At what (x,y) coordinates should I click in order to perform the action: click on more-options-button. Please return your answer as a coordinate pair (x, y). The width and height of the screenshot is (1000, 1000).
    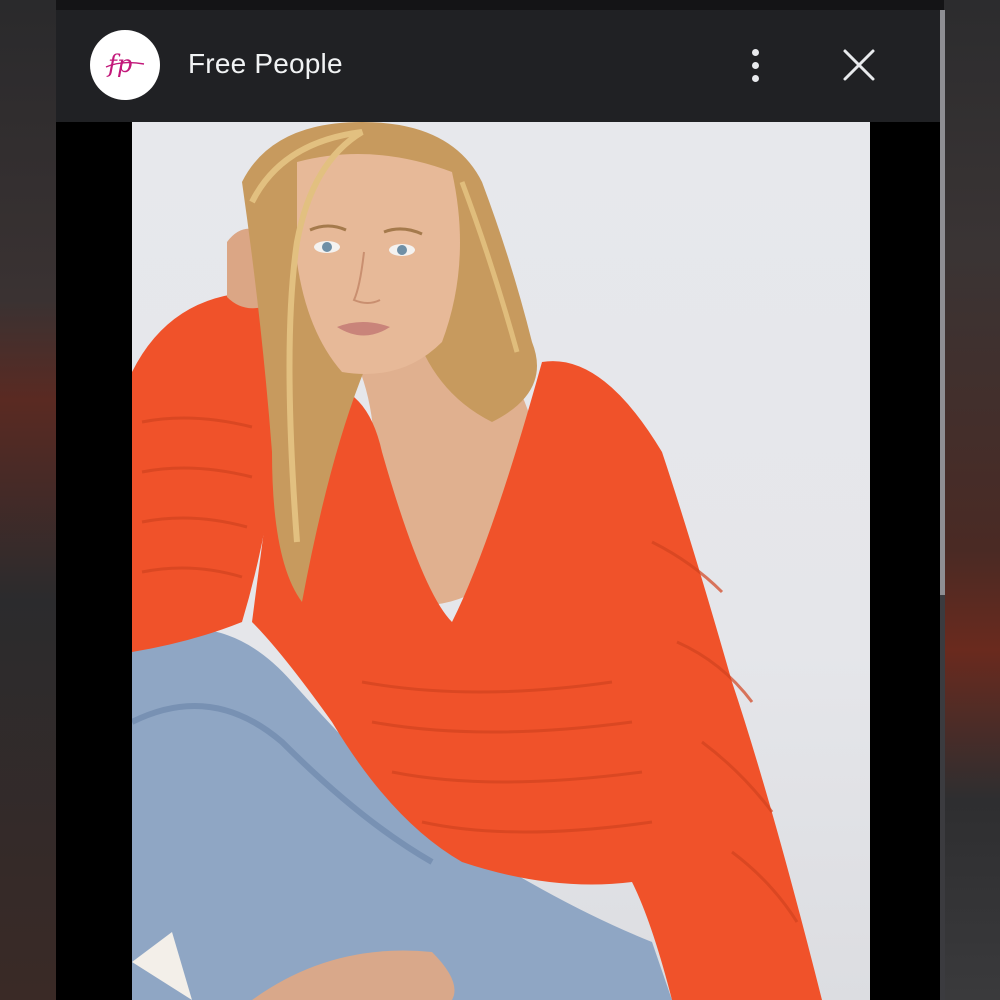
    Looking at the image, I should click on (755, 65).